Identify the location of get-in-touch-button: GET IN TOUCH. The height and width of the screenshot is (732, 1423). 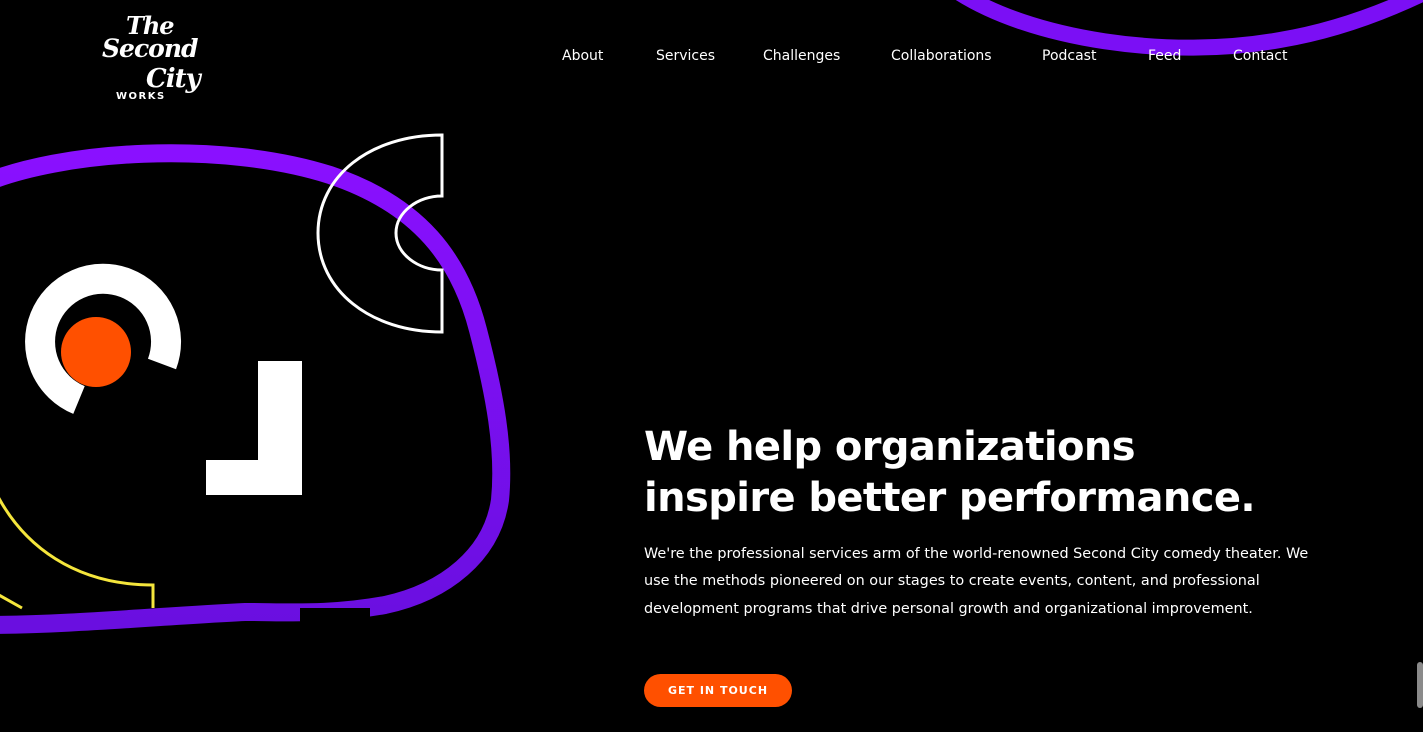
(718, 690).